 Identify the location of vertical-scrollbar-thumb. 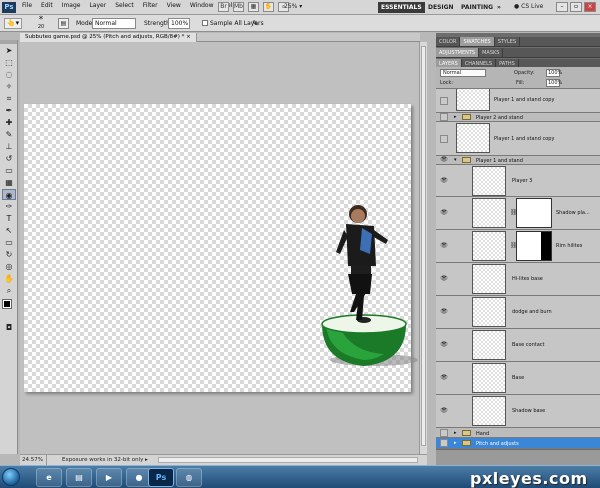
(423, 246).